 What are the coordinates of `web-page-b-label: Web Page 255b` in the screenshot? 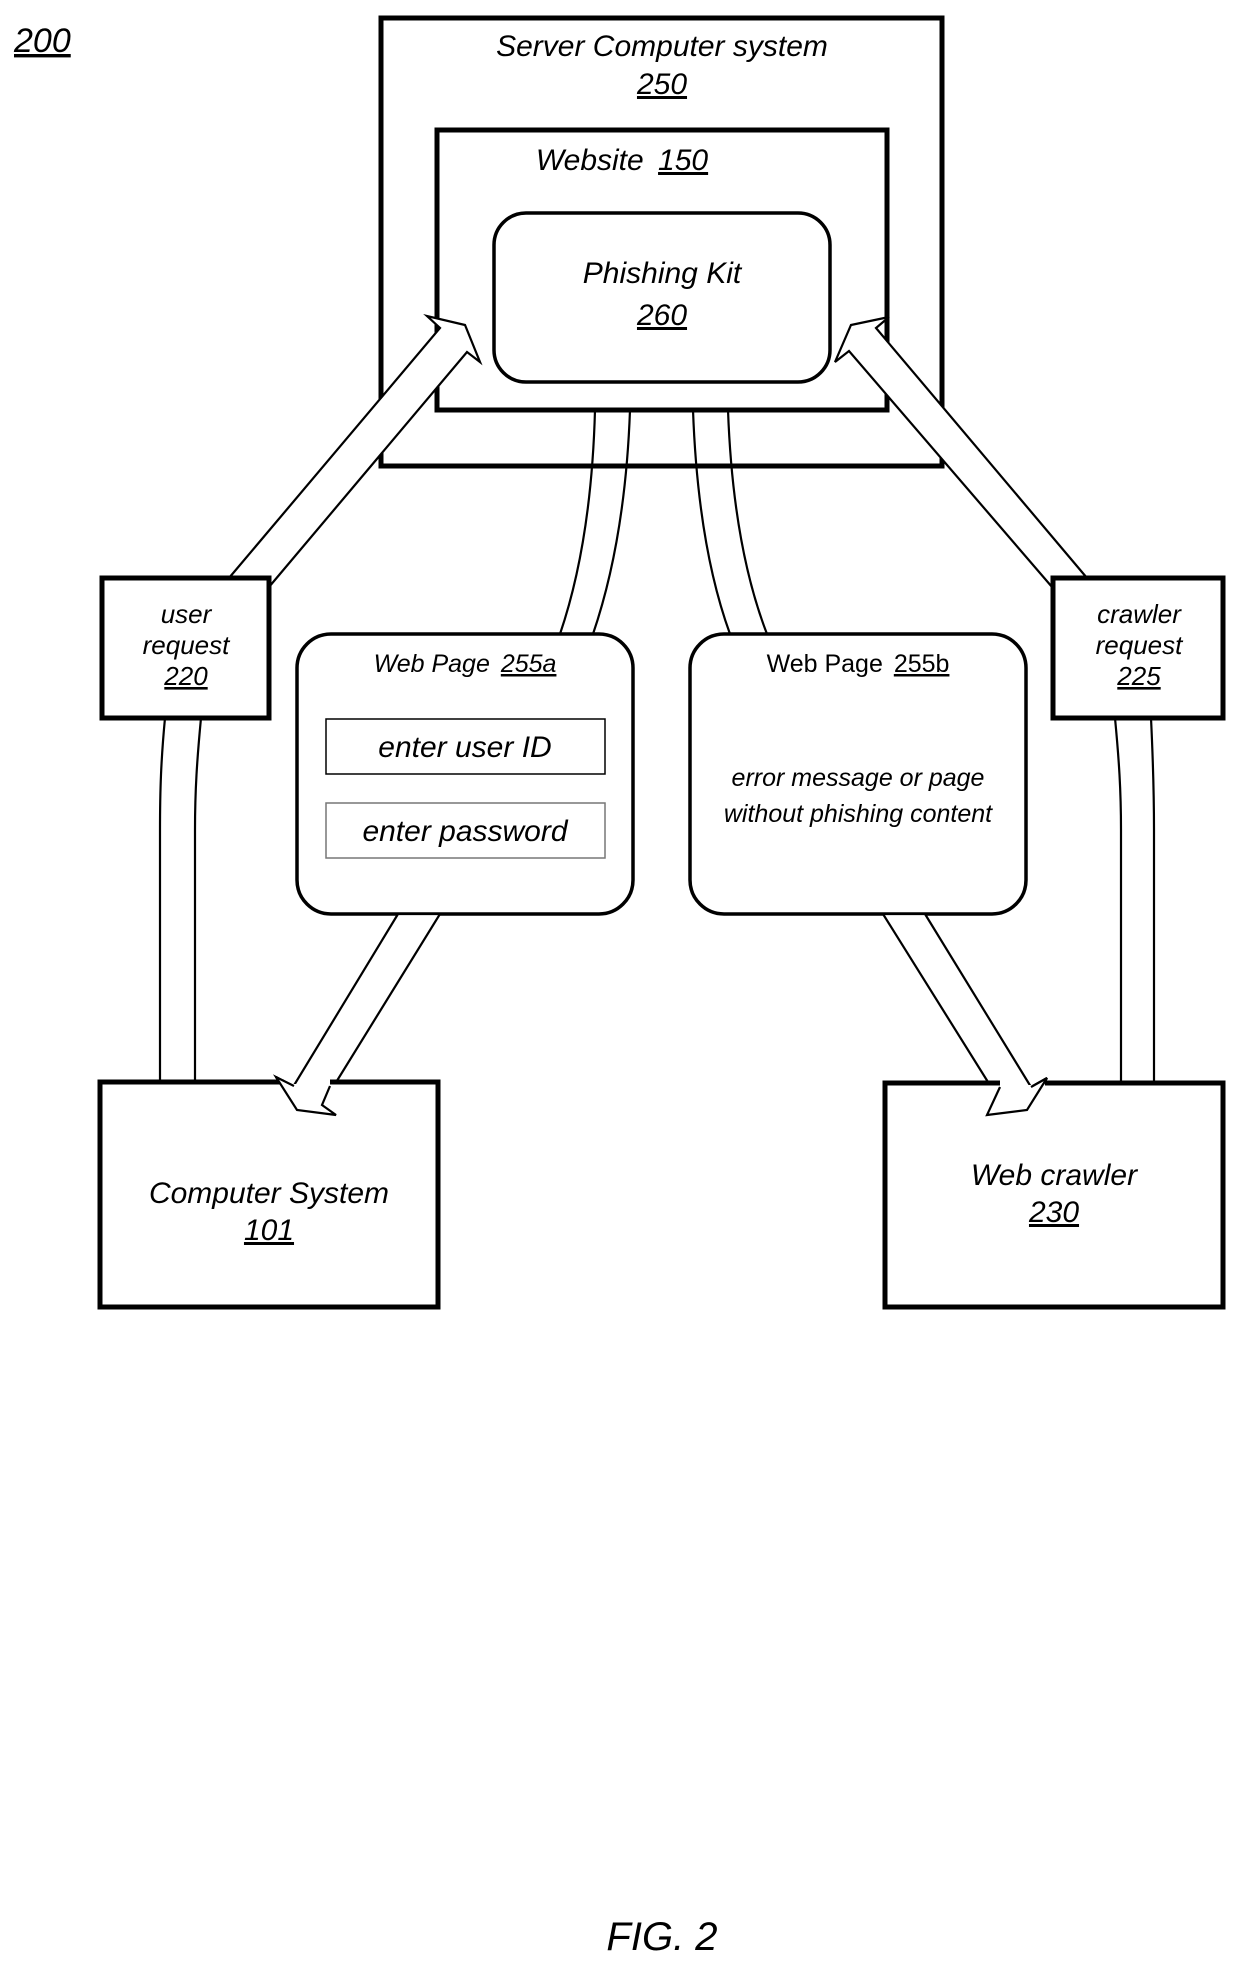 It's located at (858, 664).